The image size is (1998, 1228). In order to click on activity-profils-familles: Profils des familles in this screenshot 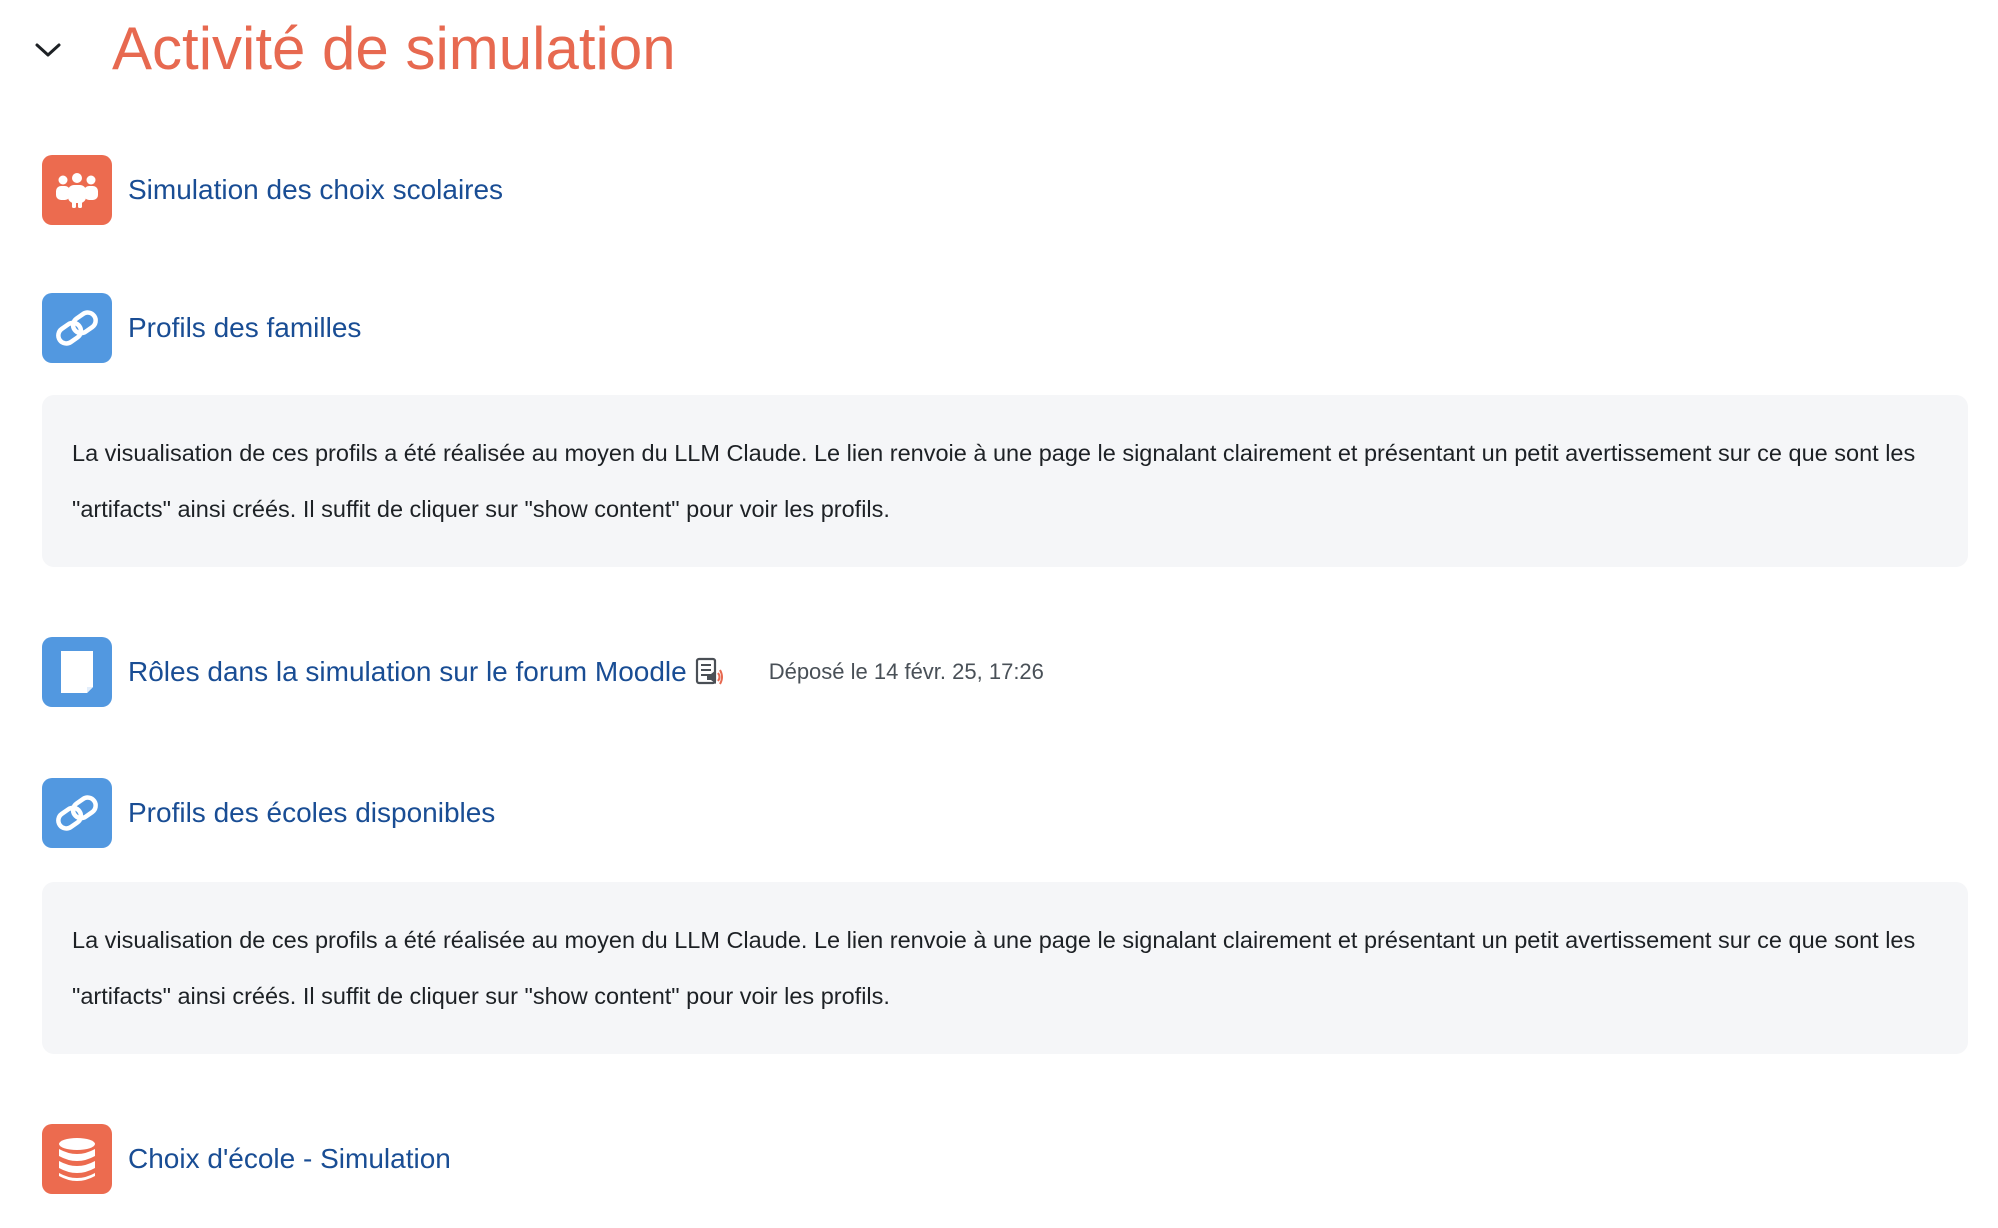, I will do `click(201, 328)`.